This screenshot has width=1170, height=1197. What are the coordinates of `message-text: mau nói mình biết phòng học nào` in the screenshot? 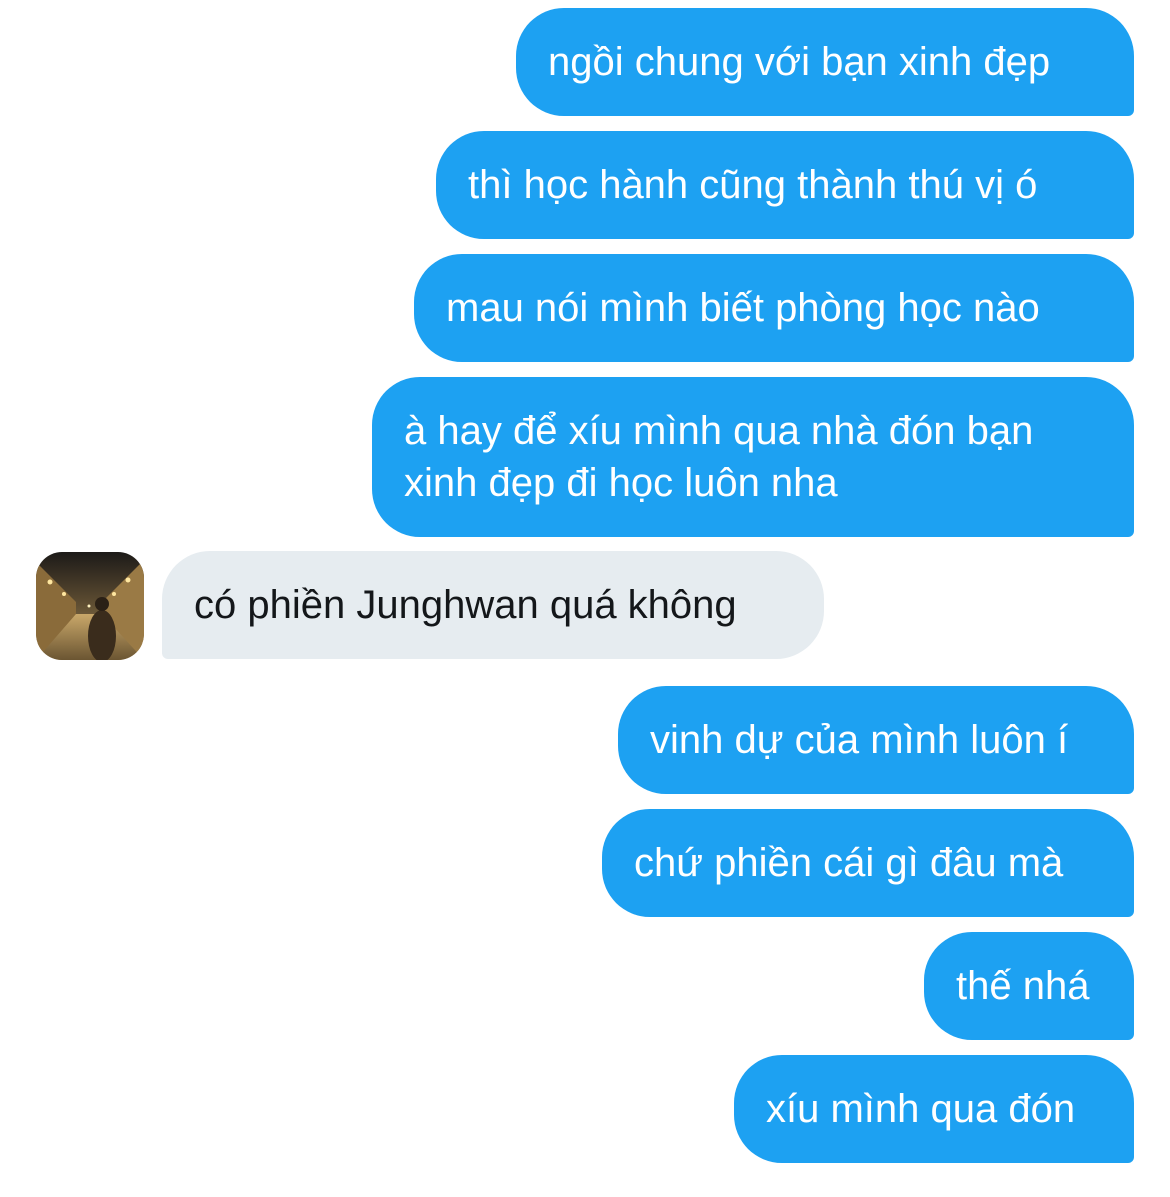 It's located at (743, 308).